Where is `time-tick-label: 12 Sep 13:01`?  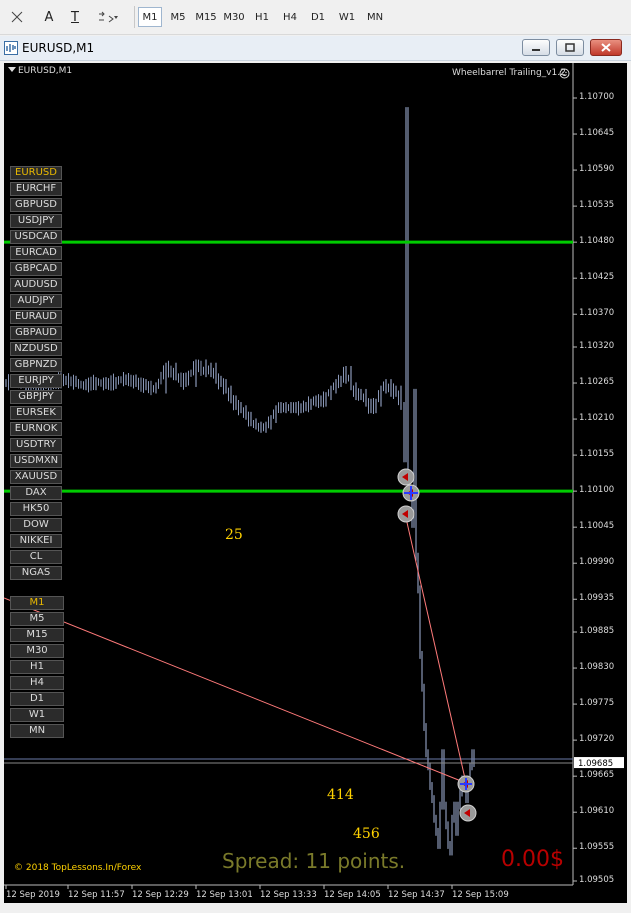 time-tick-label: 12 Sep 13:01 is located at coordinates (224, 895).